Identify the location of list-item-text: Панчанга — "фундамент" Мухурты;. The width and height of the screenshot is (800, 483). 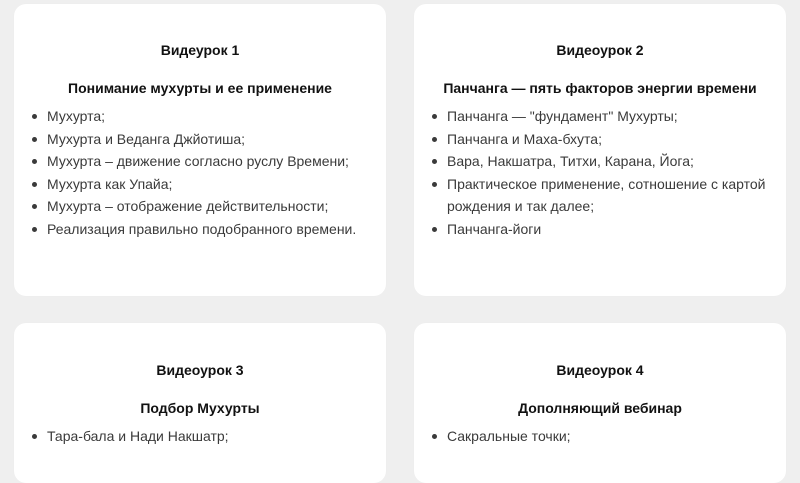
(562, 116).